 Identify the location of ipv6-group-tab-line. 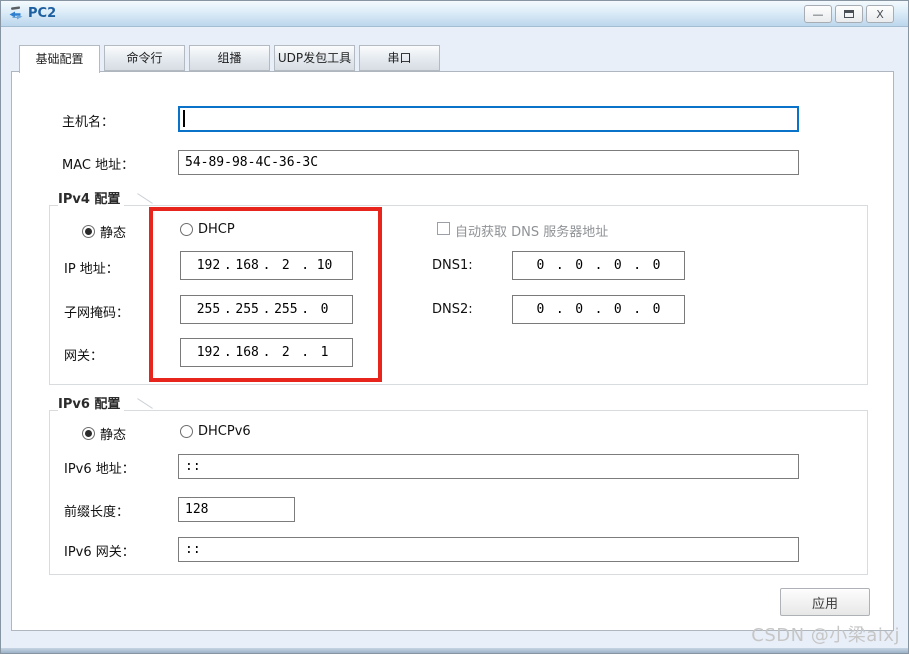
(145, 403).